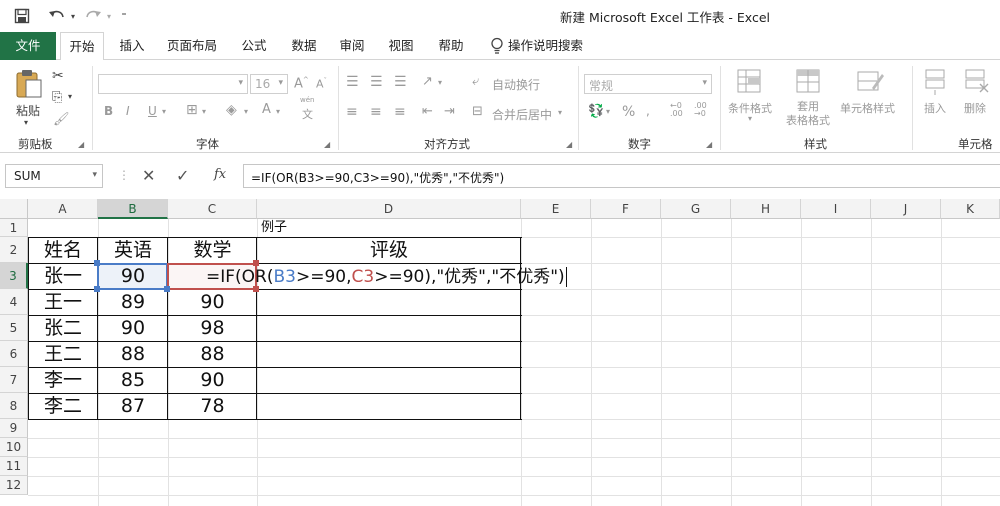 This screenshot has height=506, width=1000. I want to click on increase-indent-icon: ⇥, so click(449, 111).